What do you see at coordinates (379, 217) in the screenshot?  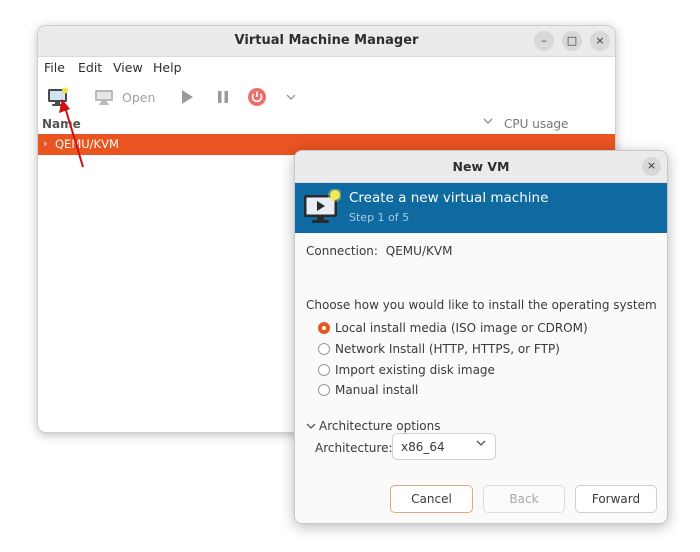 I see `banner-step: Step 1 of 5` at bounding box center [379, 217].